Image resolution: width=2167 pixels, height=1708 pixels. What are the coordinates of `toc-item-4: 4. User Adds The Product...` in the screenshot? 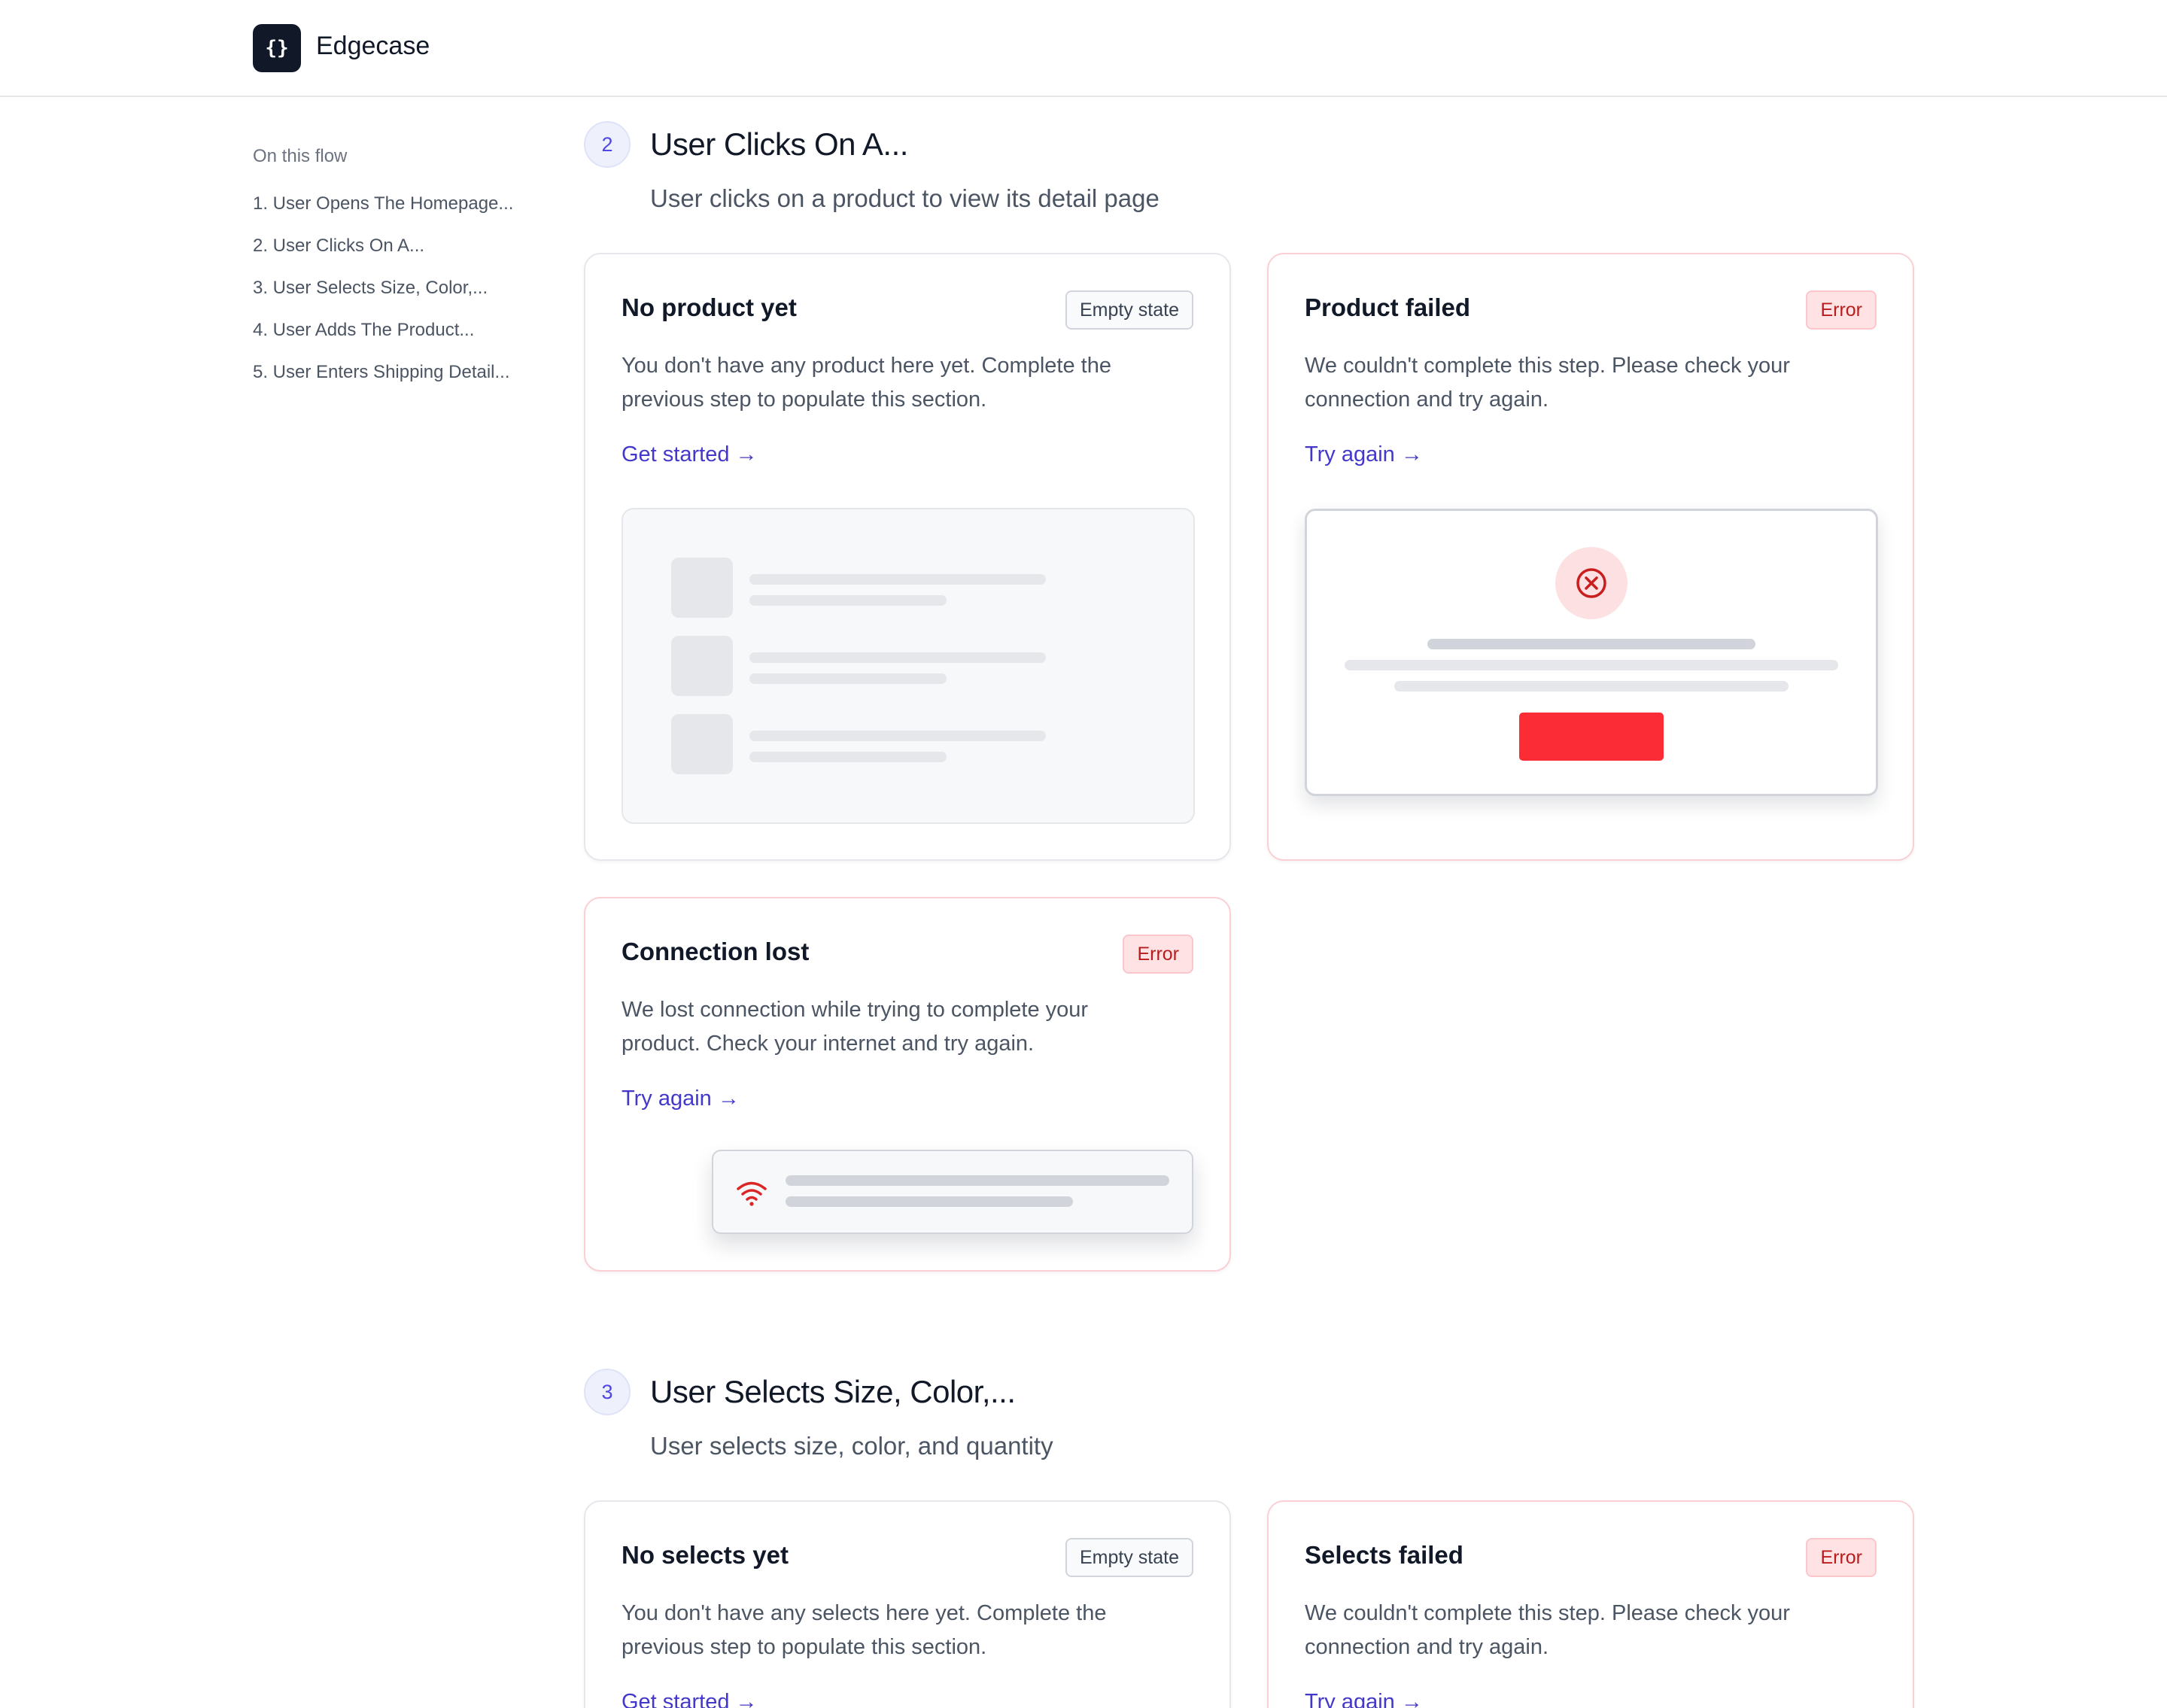 It's located at (363, 330).